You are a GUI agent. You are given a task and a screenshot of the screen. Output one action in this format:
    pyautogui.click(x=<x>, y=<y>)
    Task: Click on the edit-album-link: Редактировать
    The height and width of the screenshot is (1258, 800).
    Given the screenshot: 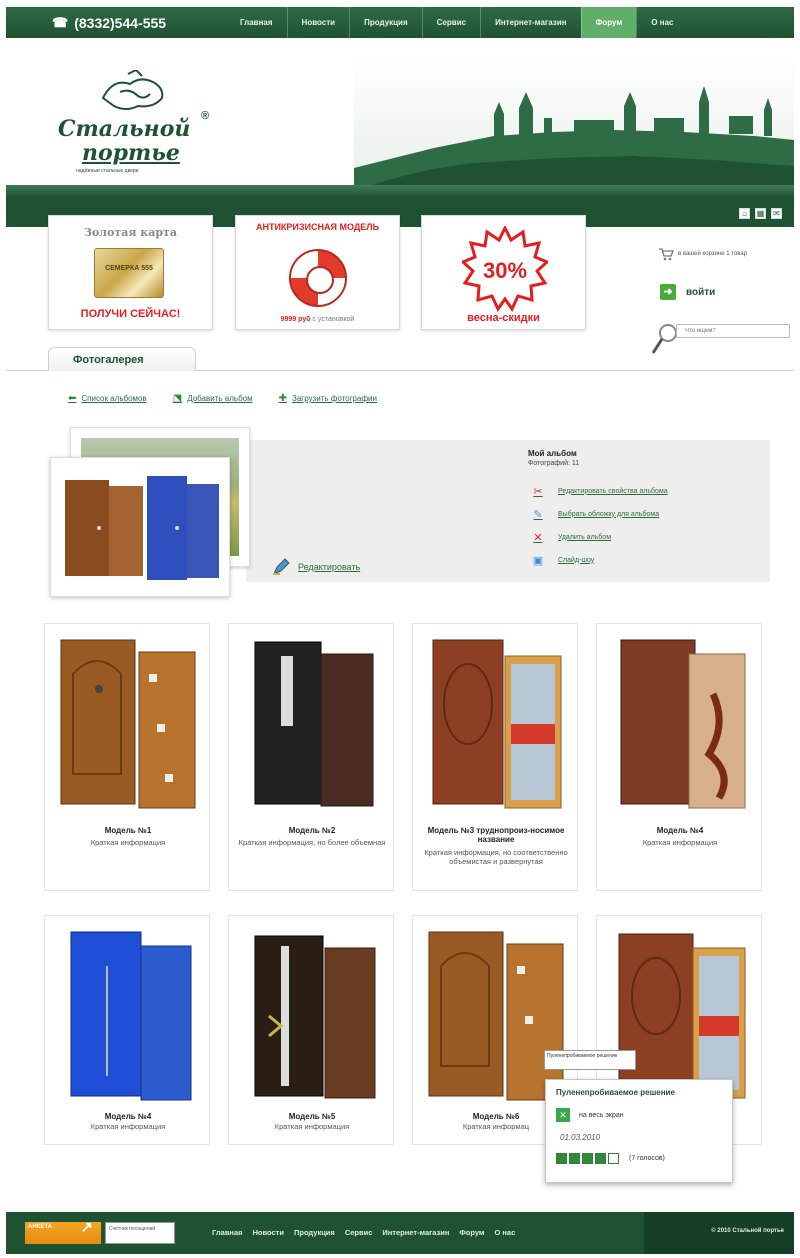 What is the action you would take?
    pyautogui.click(x=316, y=567)
    